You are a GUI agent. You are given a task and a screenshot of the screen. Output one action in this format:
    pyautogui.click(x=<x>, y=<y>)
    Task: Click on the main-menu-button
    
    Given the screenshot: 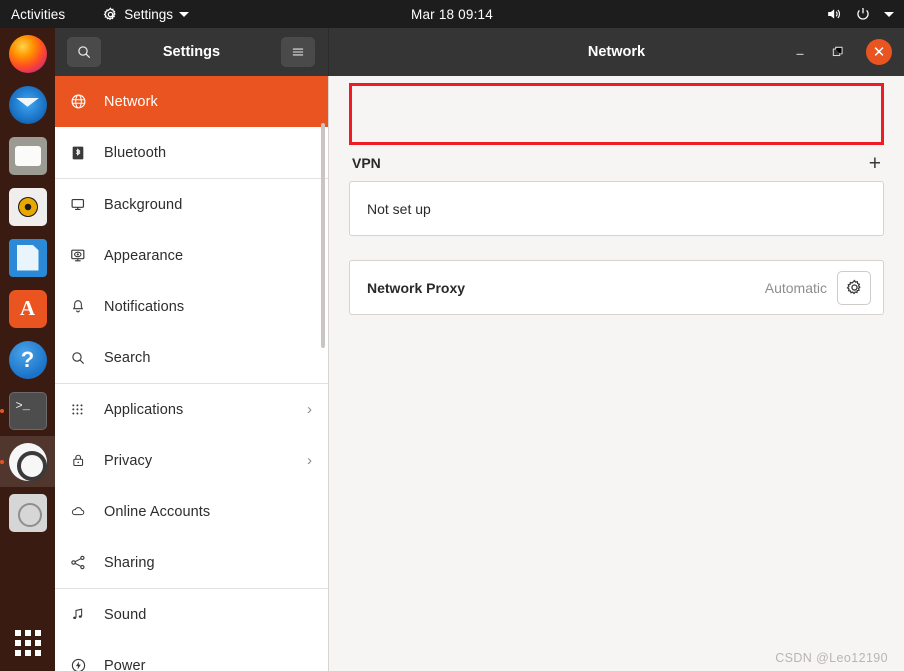 What is the action you would take?
    pyautogui.click(x=298, y=52)
    